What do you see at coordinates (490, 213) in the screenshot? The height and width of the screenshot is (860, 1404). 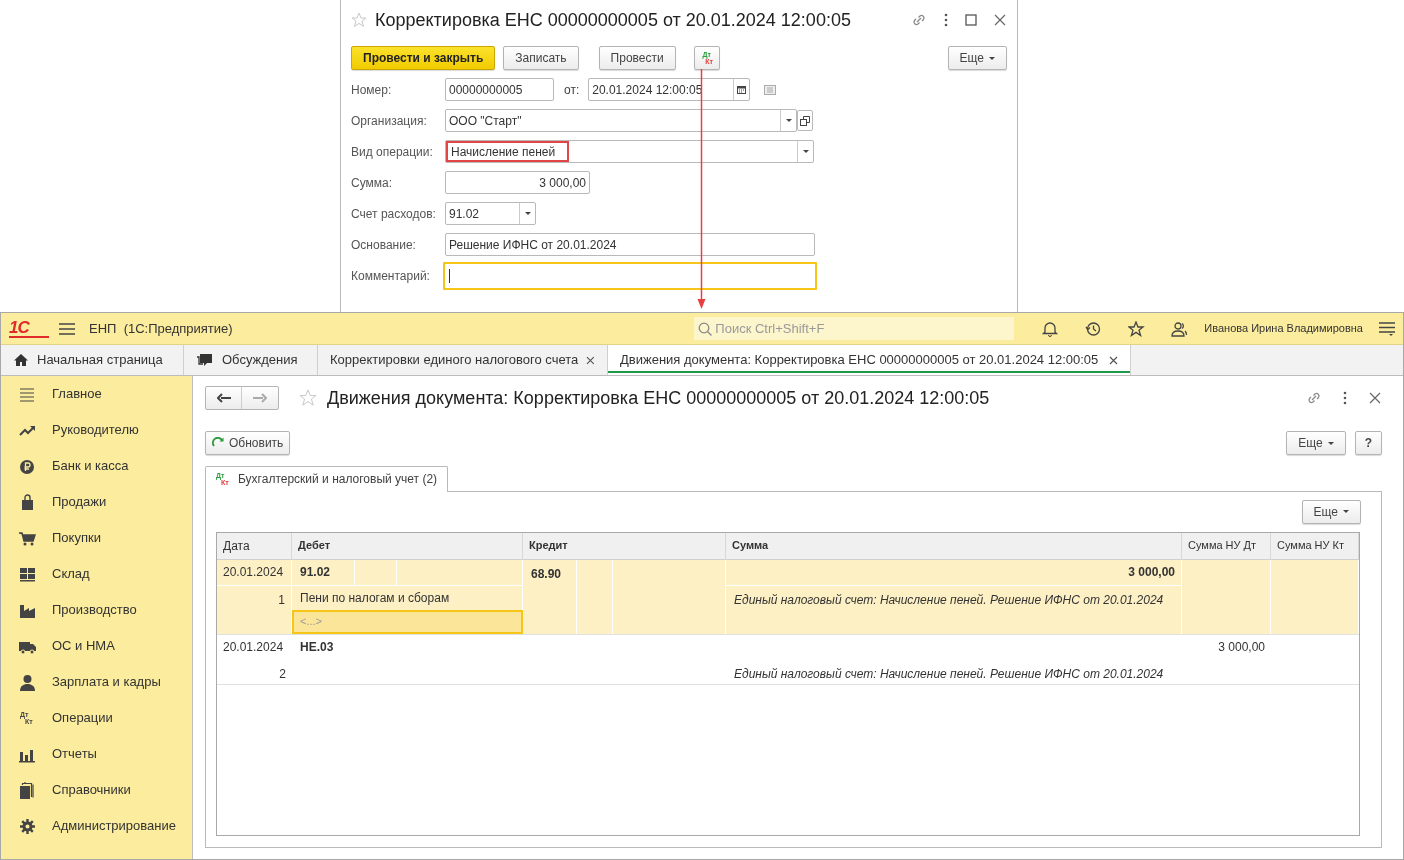 I see `account-field: 91.02` at bounding box center [490, 213].